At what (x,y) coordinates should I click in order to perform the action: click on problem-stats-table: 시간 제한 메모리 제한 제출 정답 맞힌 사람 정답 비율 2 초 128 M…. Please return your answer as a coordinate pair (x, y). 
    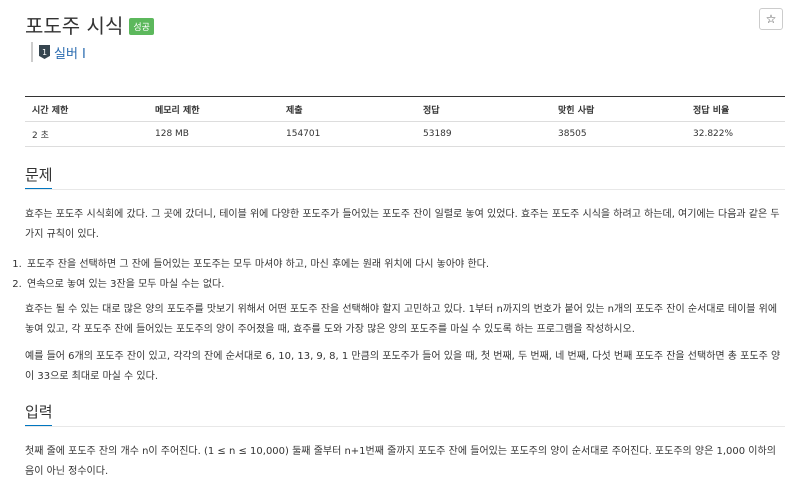
    Looking at the image, I should click on (405, 121).